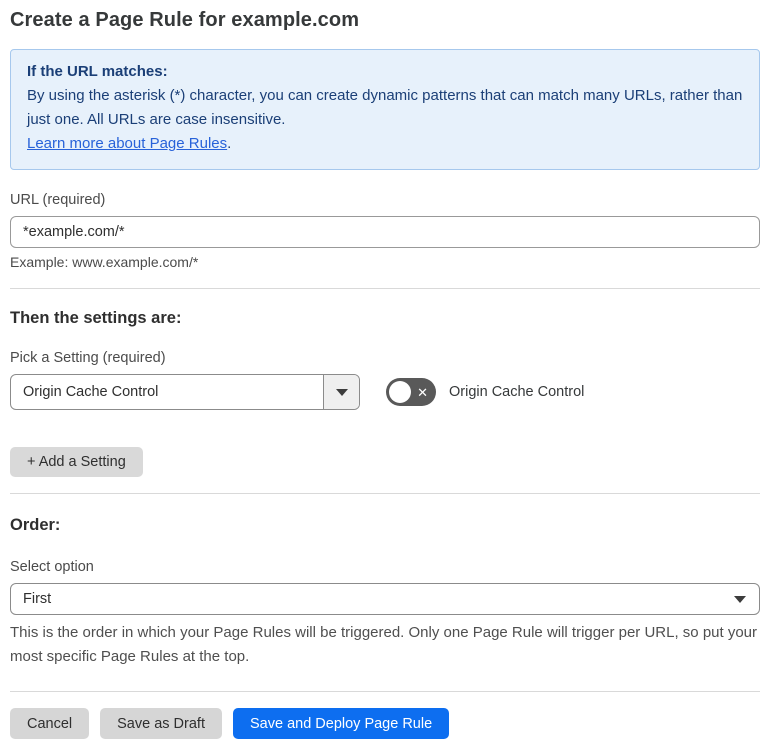 The width and height of the screenshot is (770, 739). What do you see at coordinates (50, 723) in the screenshot?
I see `cancel-button: Cancel` at bounding box center [50, 723].